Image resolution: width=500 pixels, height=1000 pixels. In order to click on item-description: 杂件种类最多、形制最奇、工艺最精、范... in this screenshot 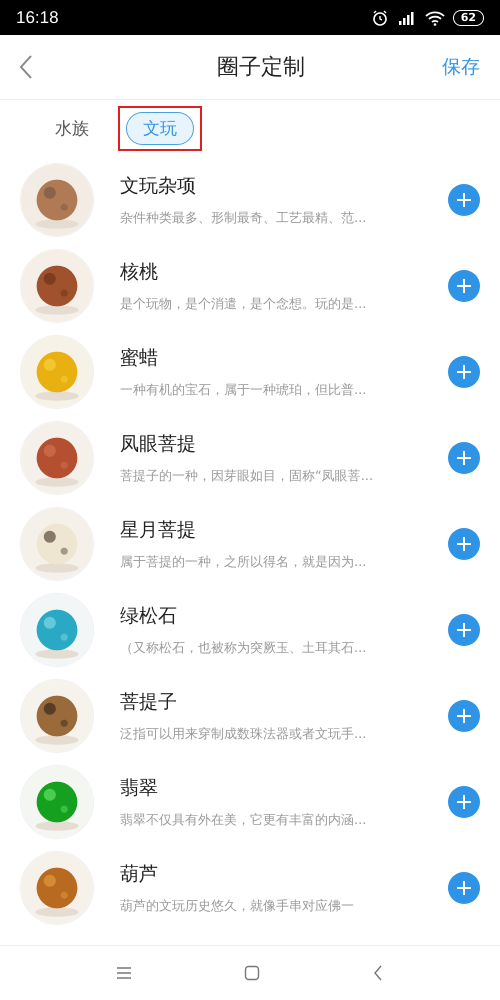, I will do `click(244, 218)`.